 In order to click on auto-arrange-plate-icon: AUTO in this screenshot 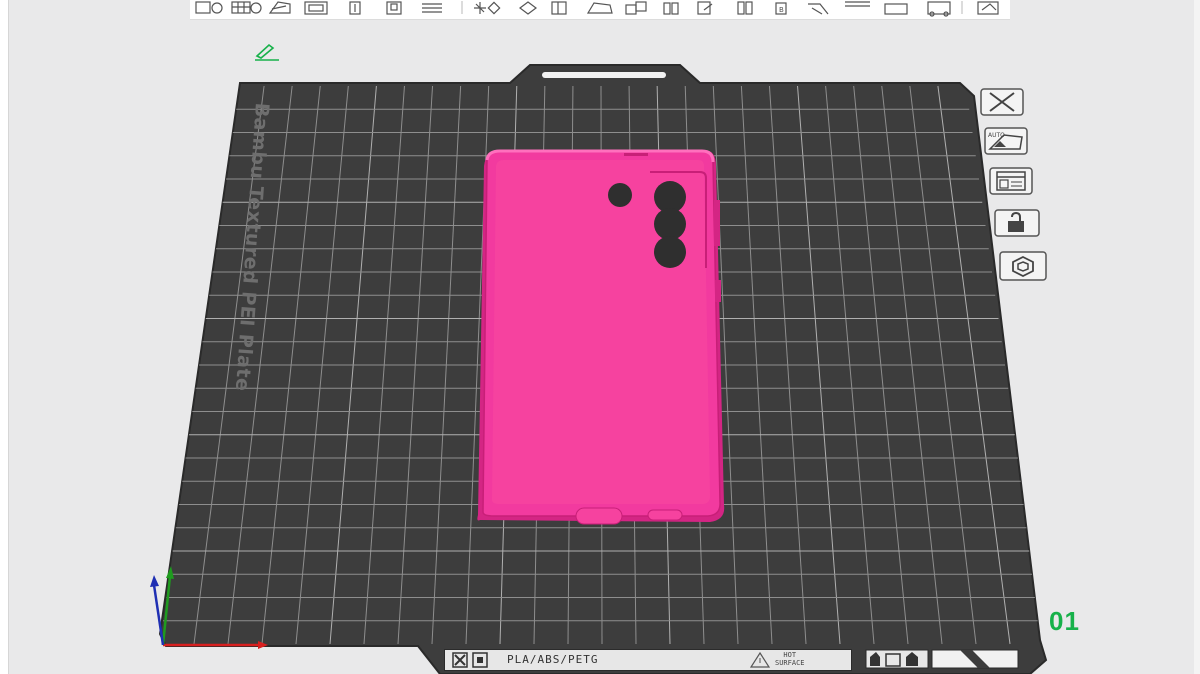, I will do `click(1006, 141)`.